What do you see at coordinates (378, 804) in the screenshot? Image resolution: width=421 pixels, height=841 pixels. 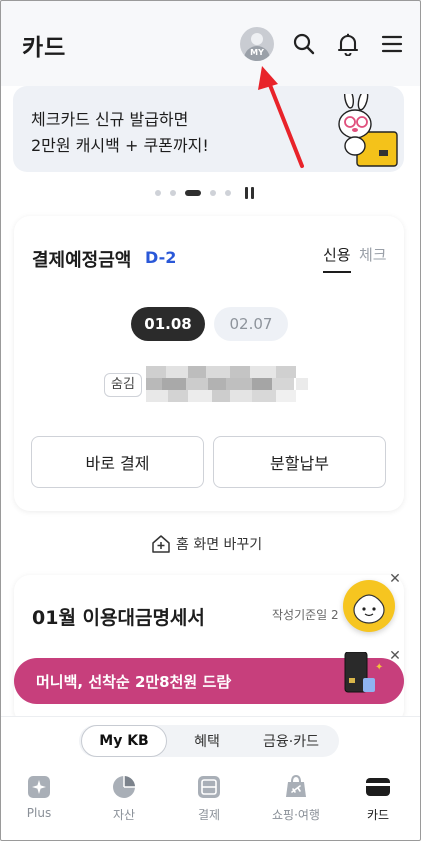 I see `nav-card: 카드` at bounding box center [378, 804].